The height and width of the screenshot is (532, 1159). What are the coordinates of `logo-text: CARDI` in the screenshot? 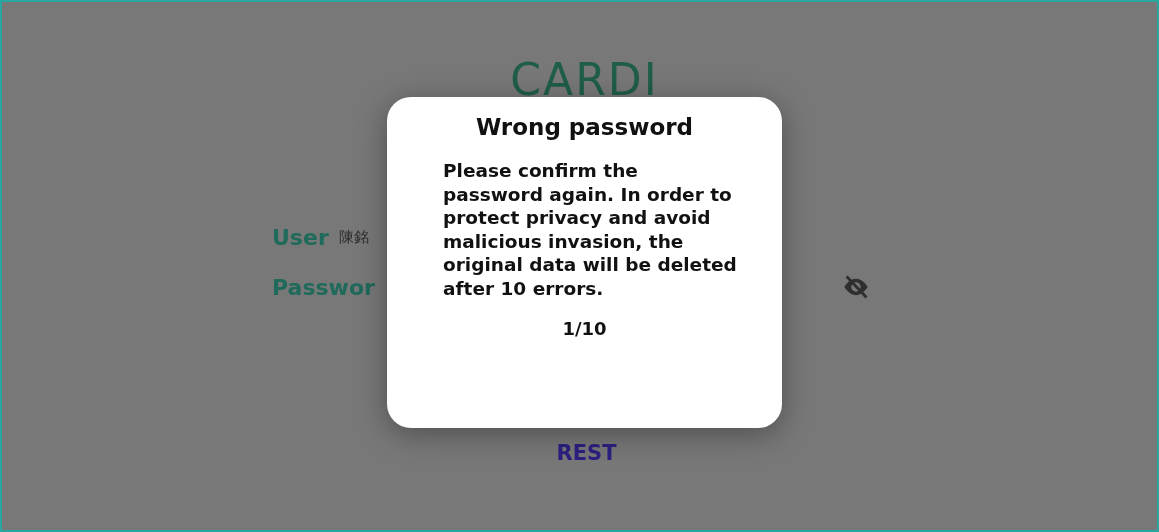 It's located at (584, 80).